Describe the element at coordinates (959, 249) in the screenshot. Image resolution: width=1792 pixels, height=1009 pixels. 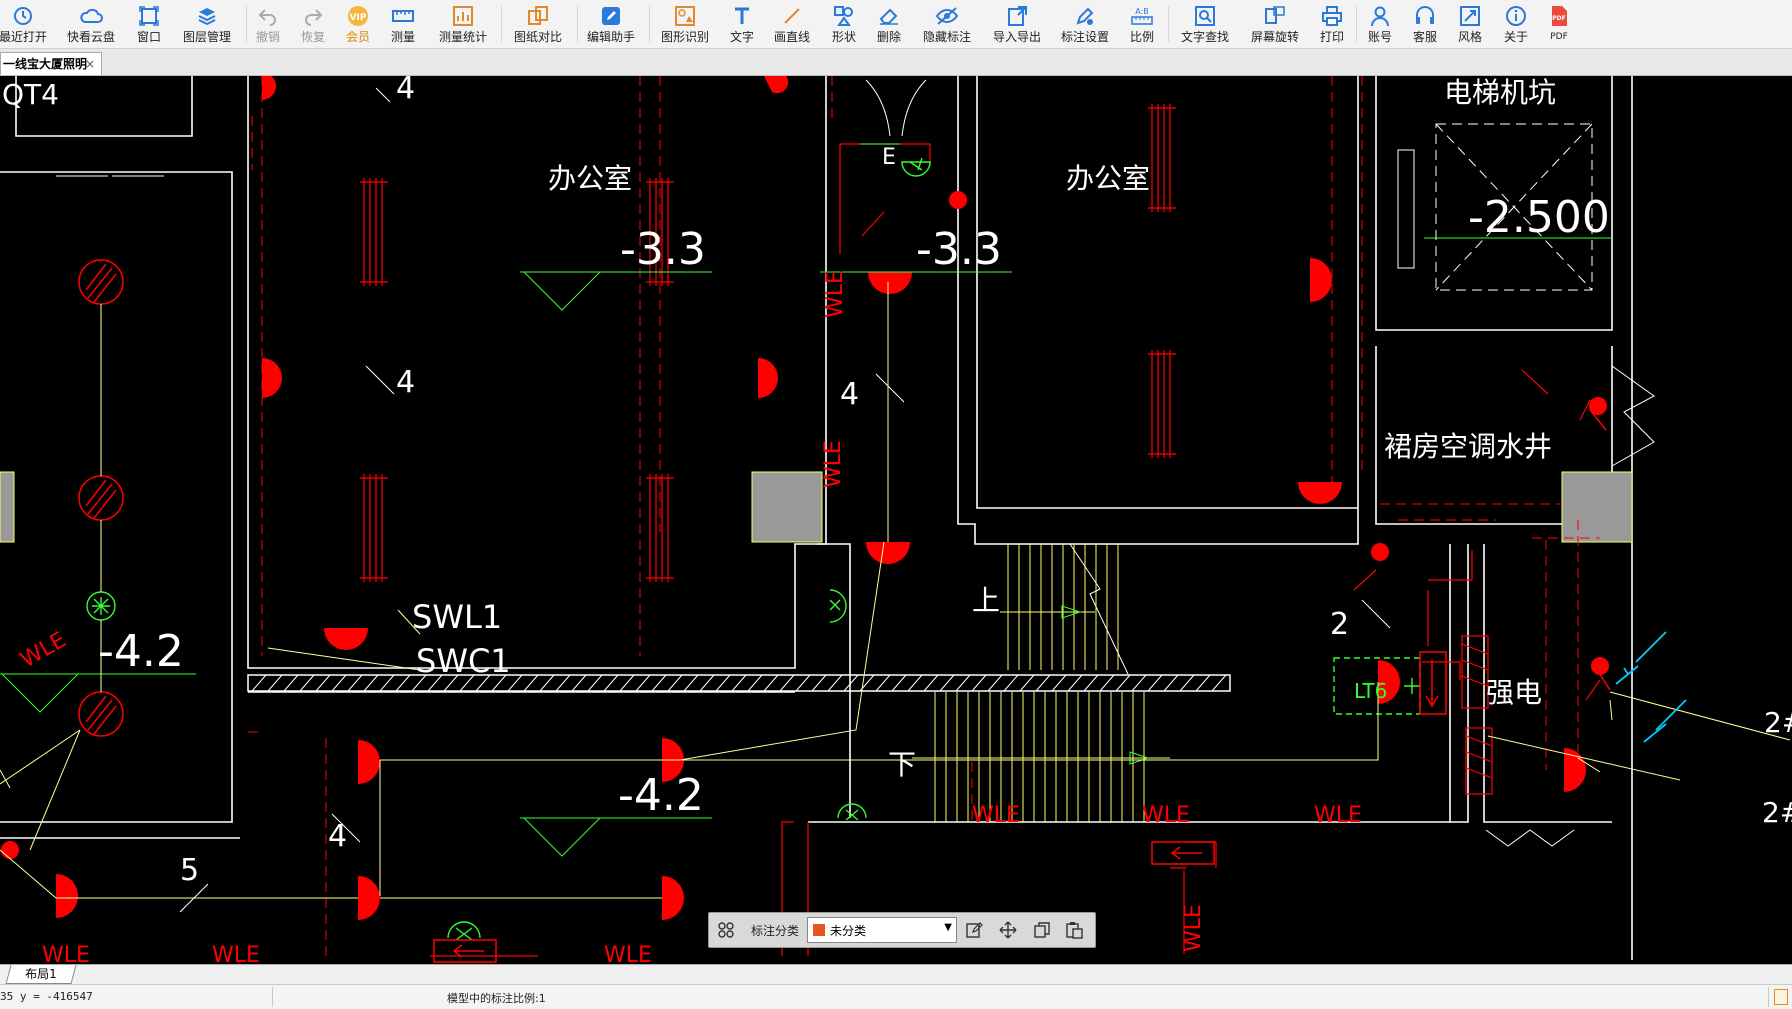
I see `elevation-label: -3.3` at that location.